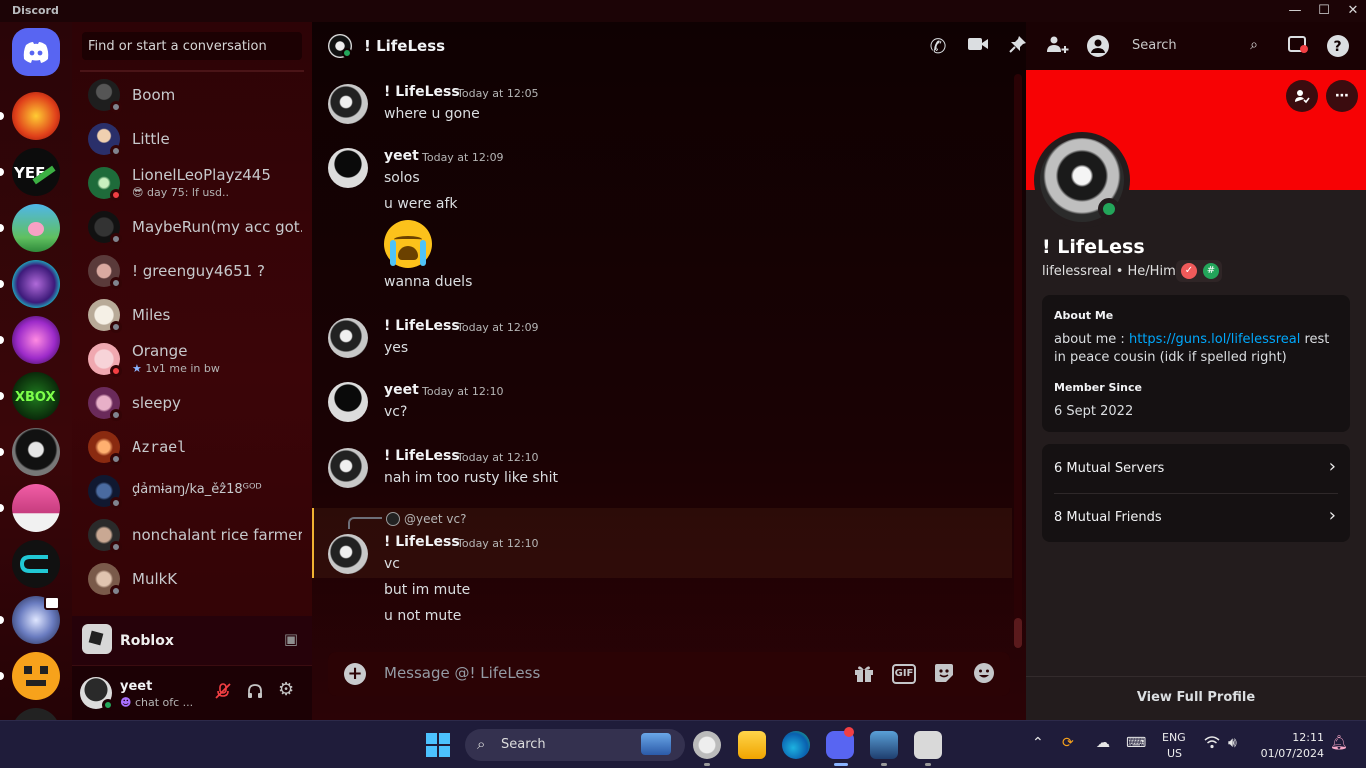  Describe the element at coordinates (944, 674) in the screenshot. I see `sticker-icon` at that location.